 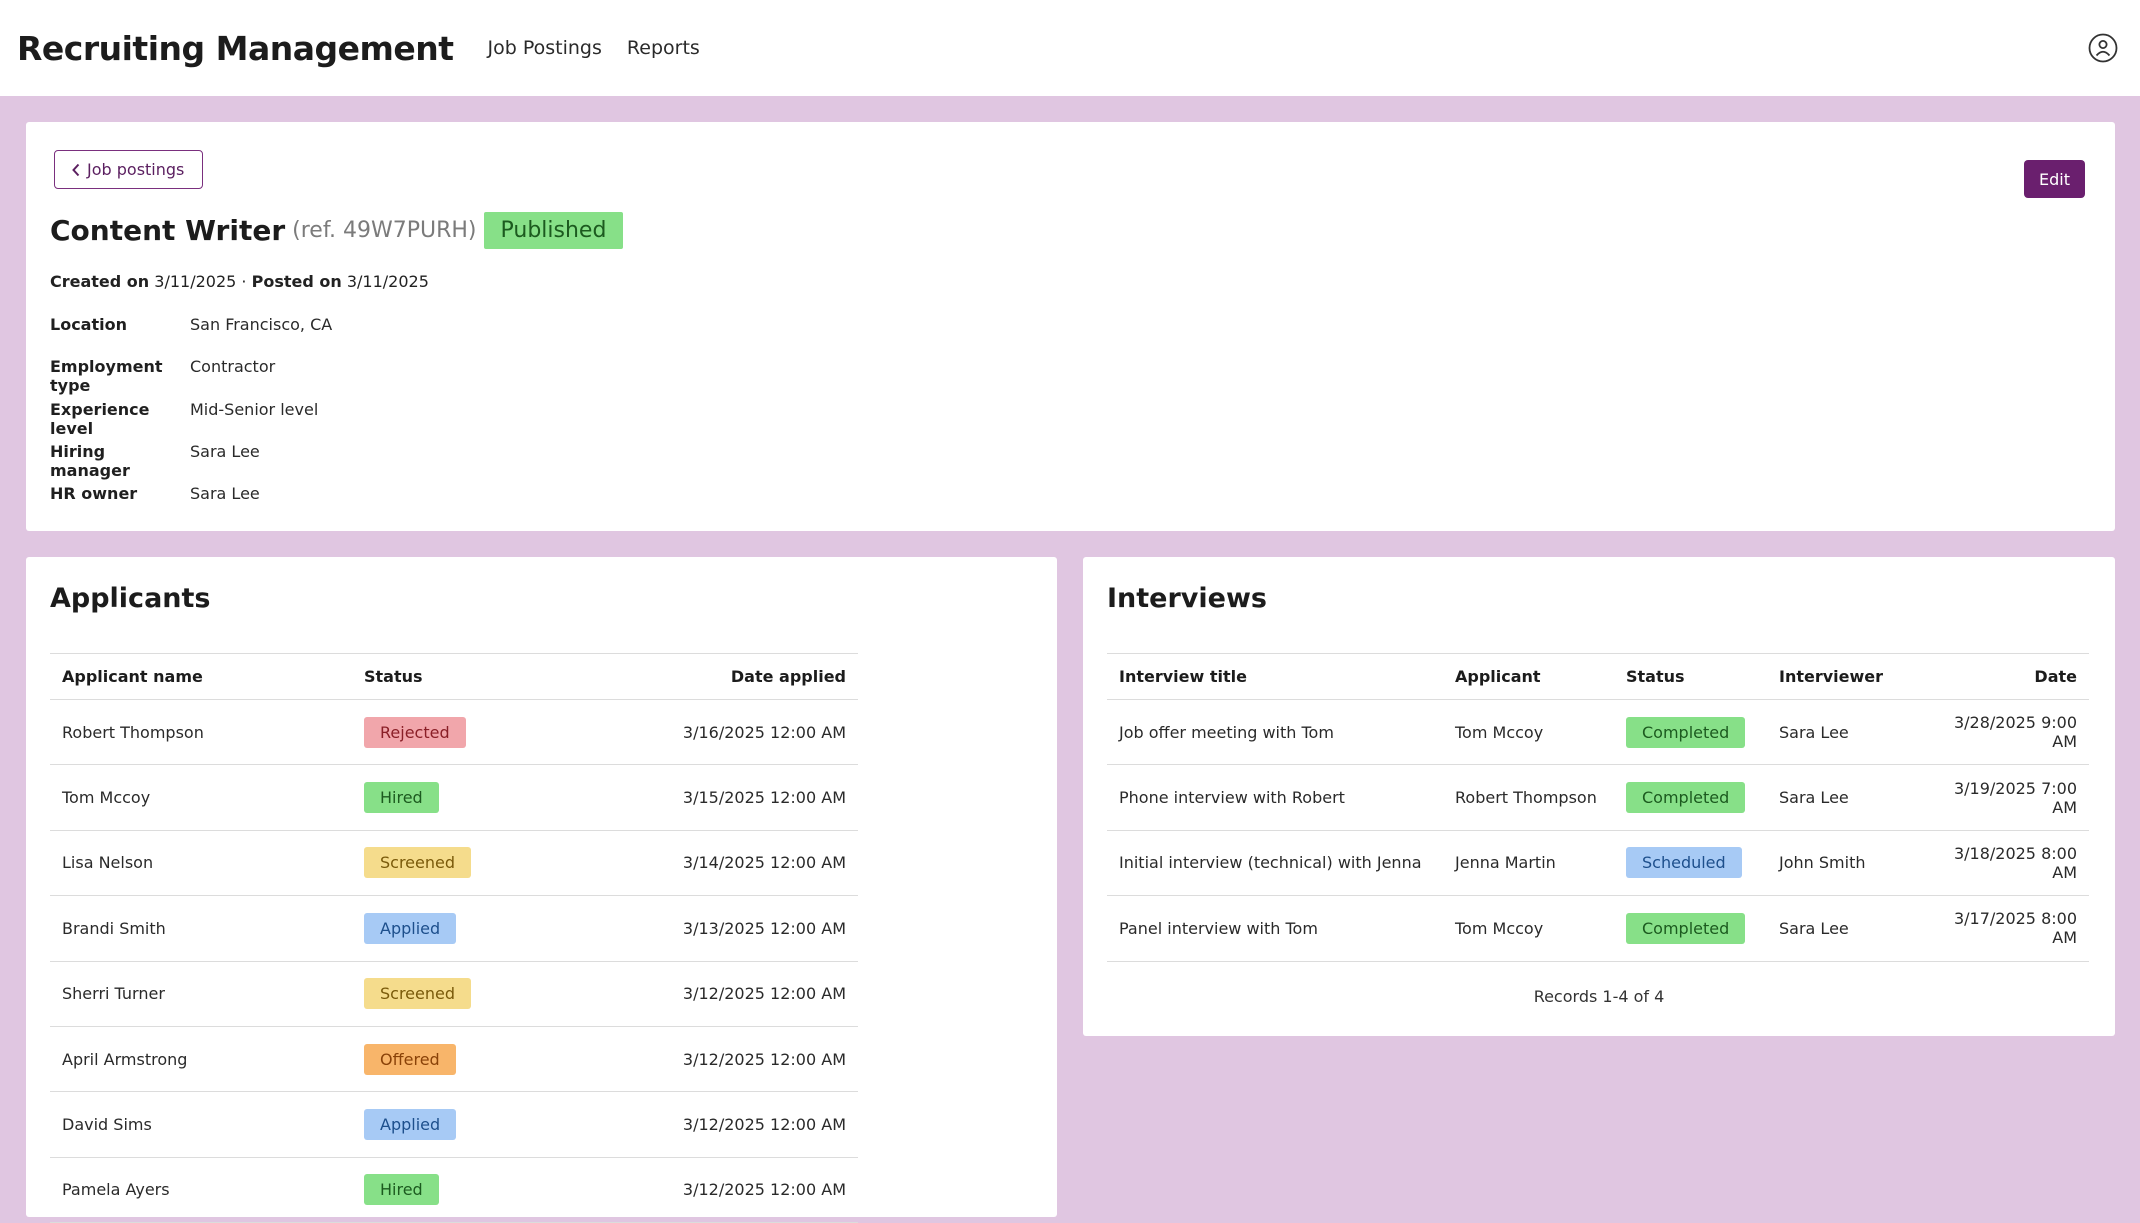 What do you see at coordinates (201, 1124) in the screenshot?
I see `applicant-name: David Sims` at bounding box center [201, 1124].